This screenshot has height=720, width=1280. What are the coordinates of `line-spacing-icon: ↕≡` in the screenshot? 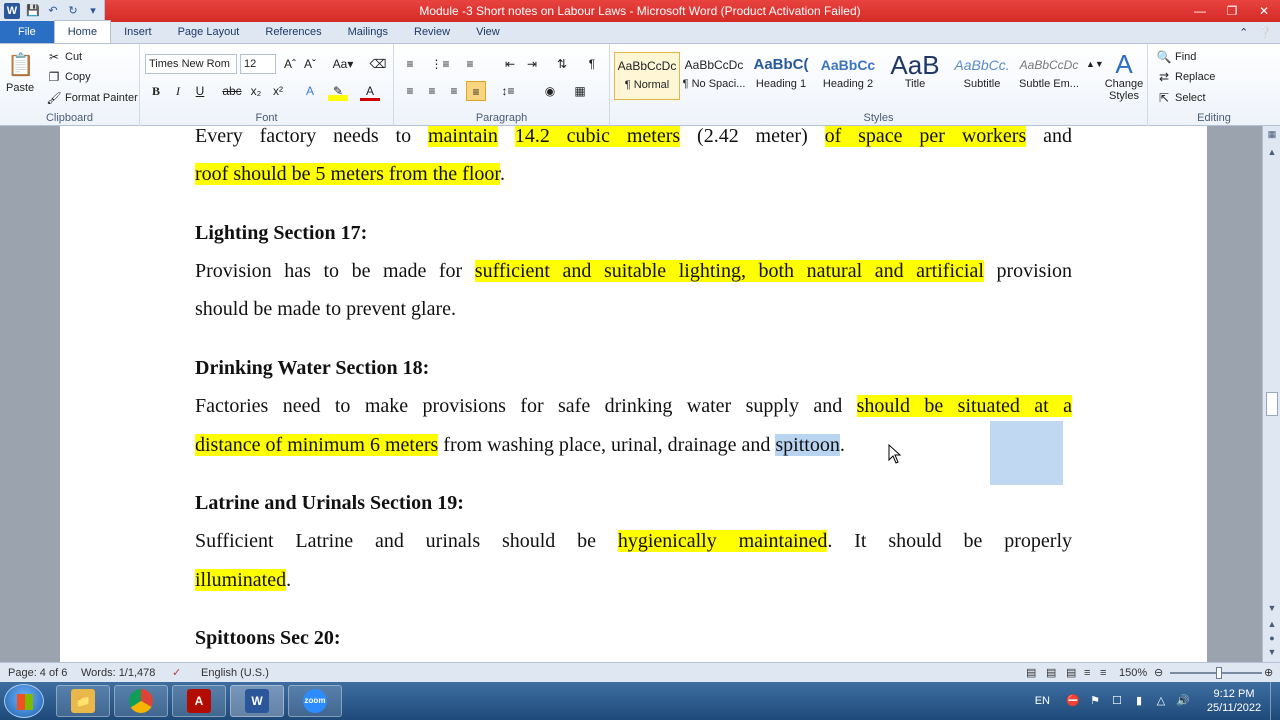 It's located at (508, 91).